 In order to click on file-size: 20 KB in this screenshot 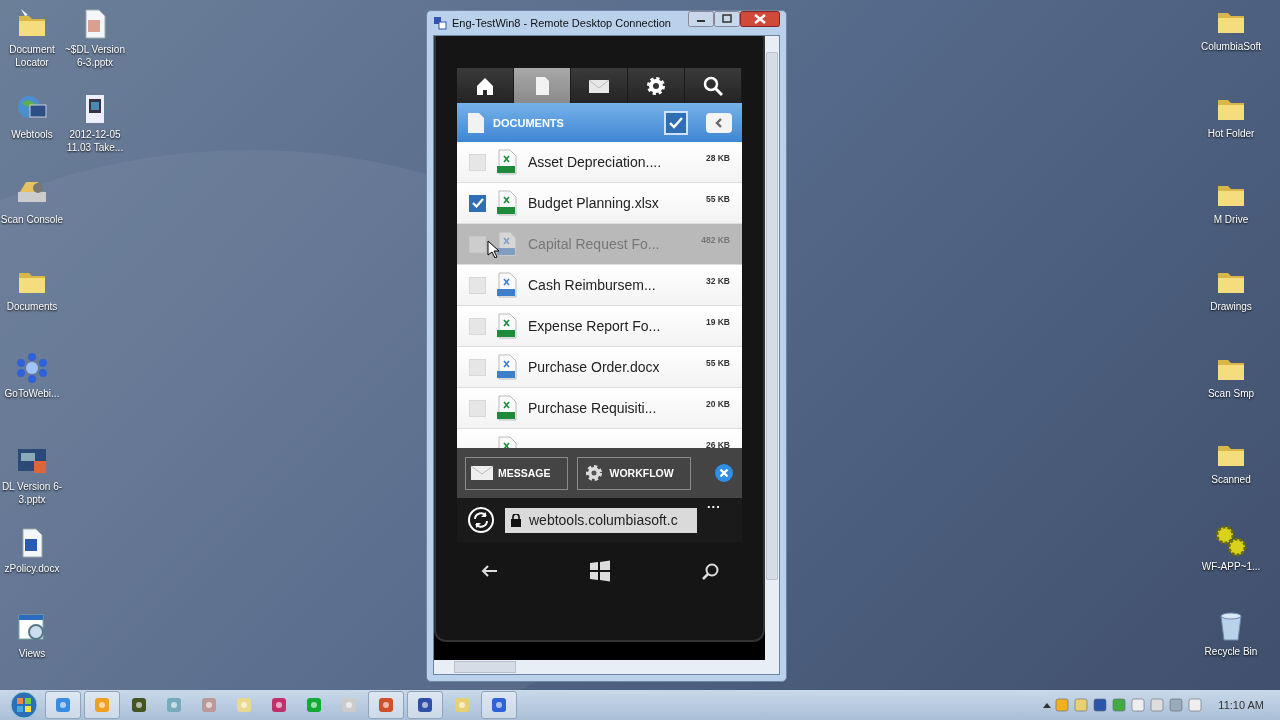, I will do `click(717, 404)`.